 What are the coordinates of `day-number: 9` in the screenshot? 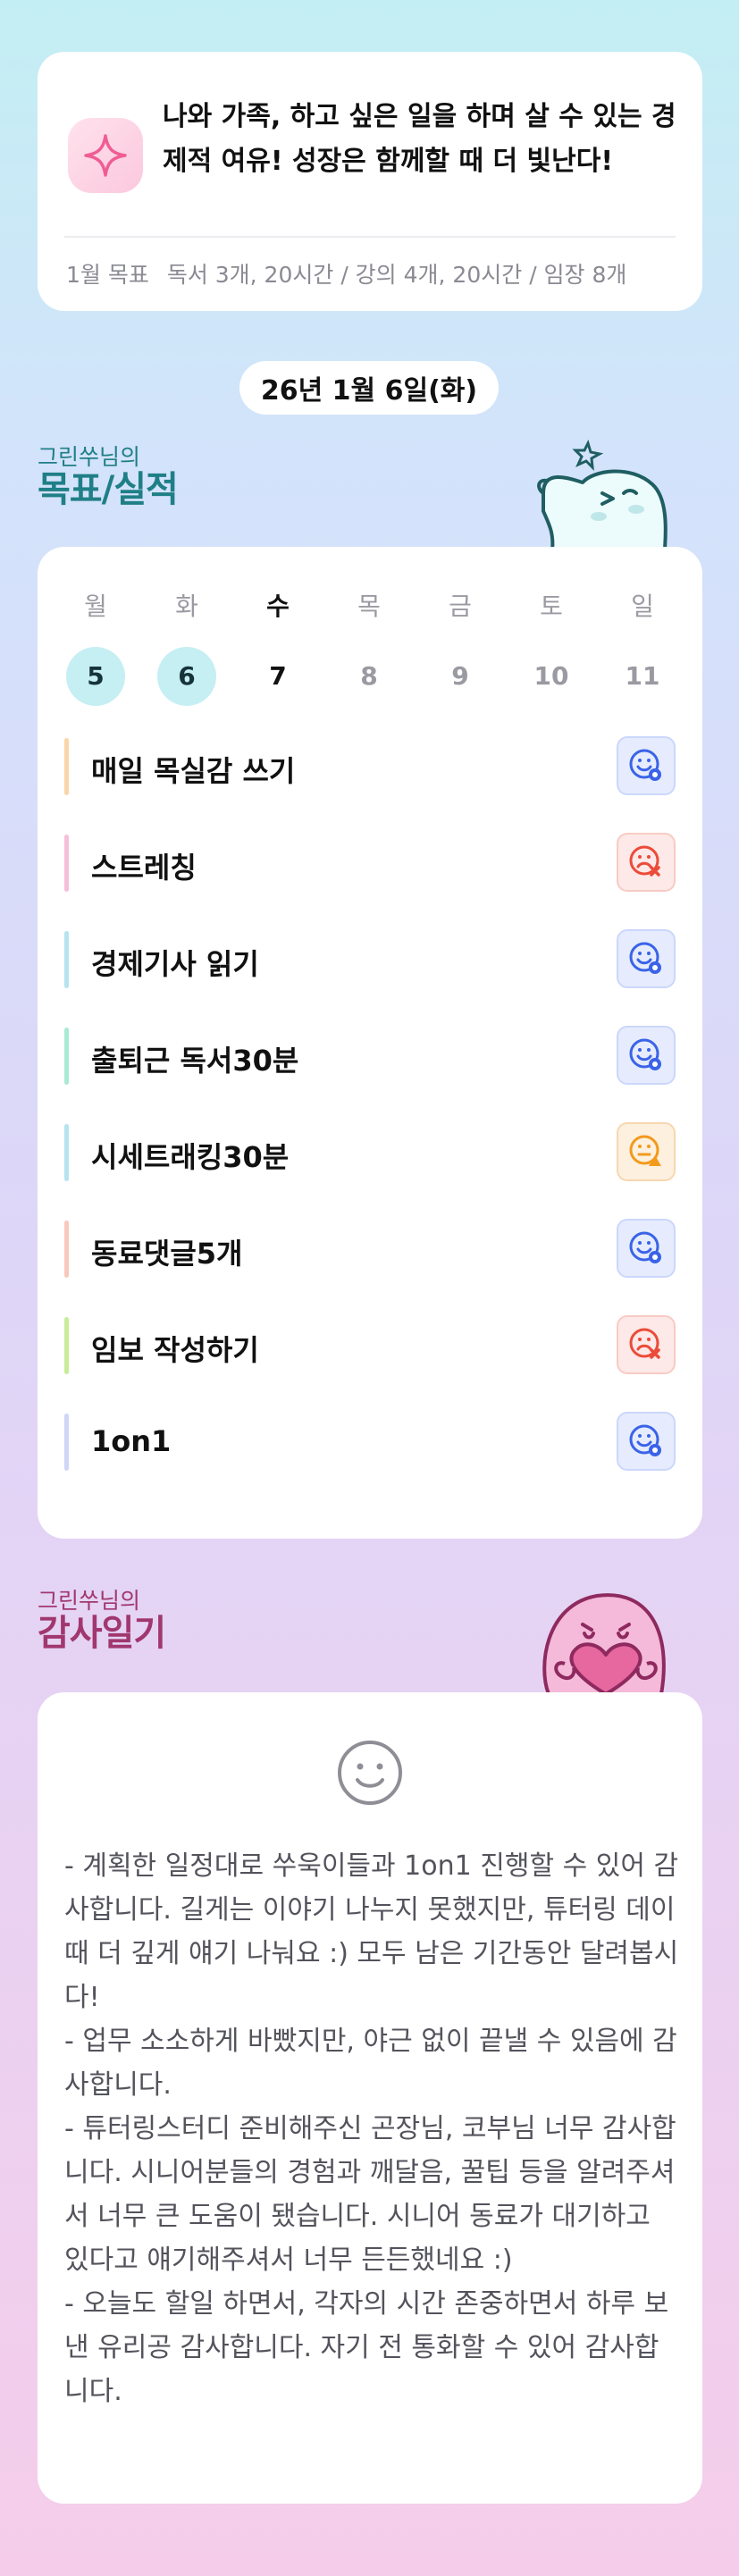 It's located at (460, 676).